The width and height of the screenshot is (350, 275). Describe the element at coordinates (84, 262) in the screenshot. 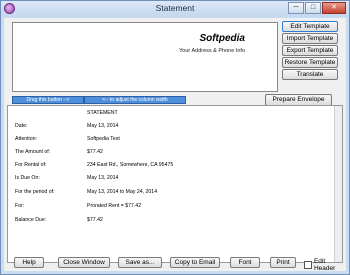

I see `close-window-button: Close Window` at that location.